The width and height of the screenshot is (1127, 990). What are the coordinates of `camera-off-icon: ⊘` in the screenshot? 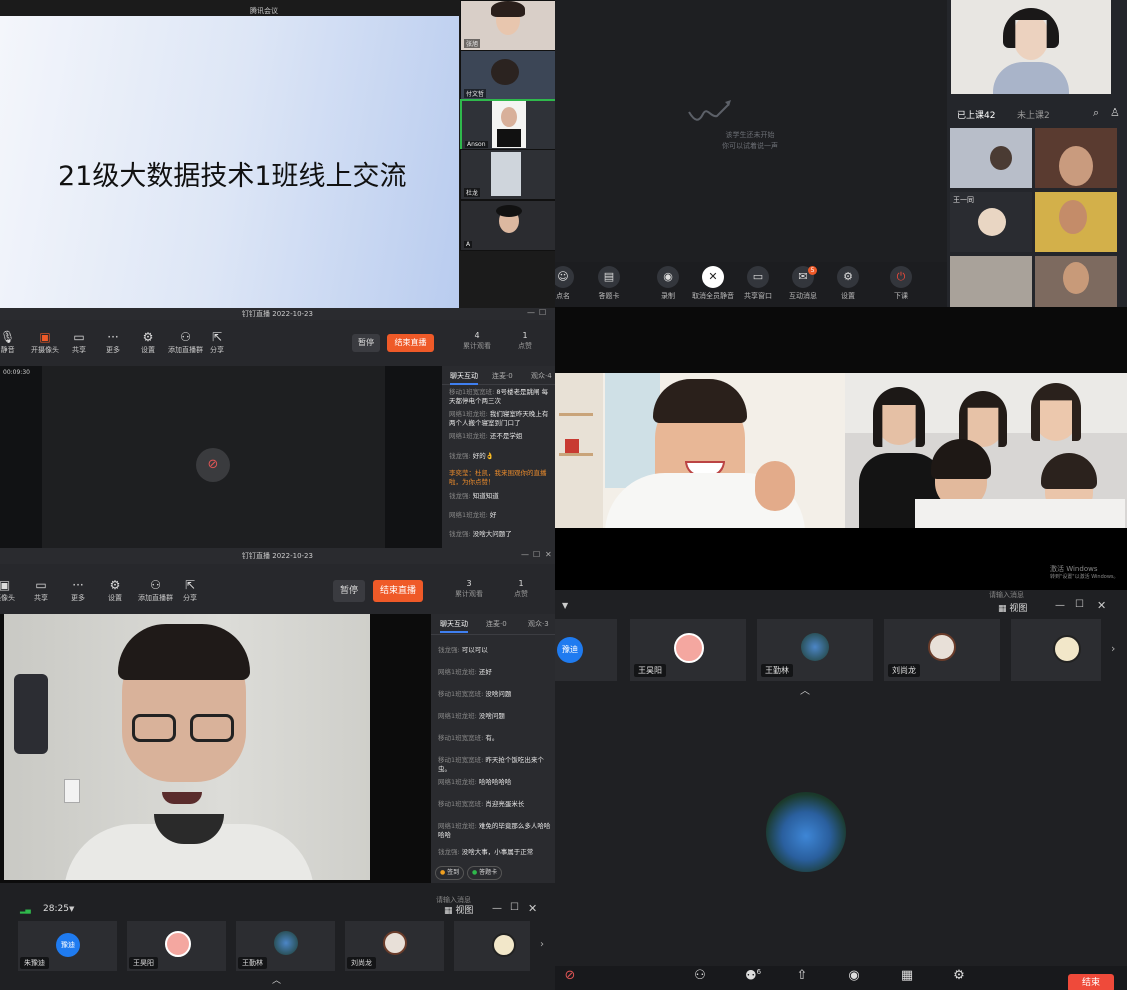 It's located at (570, 975).